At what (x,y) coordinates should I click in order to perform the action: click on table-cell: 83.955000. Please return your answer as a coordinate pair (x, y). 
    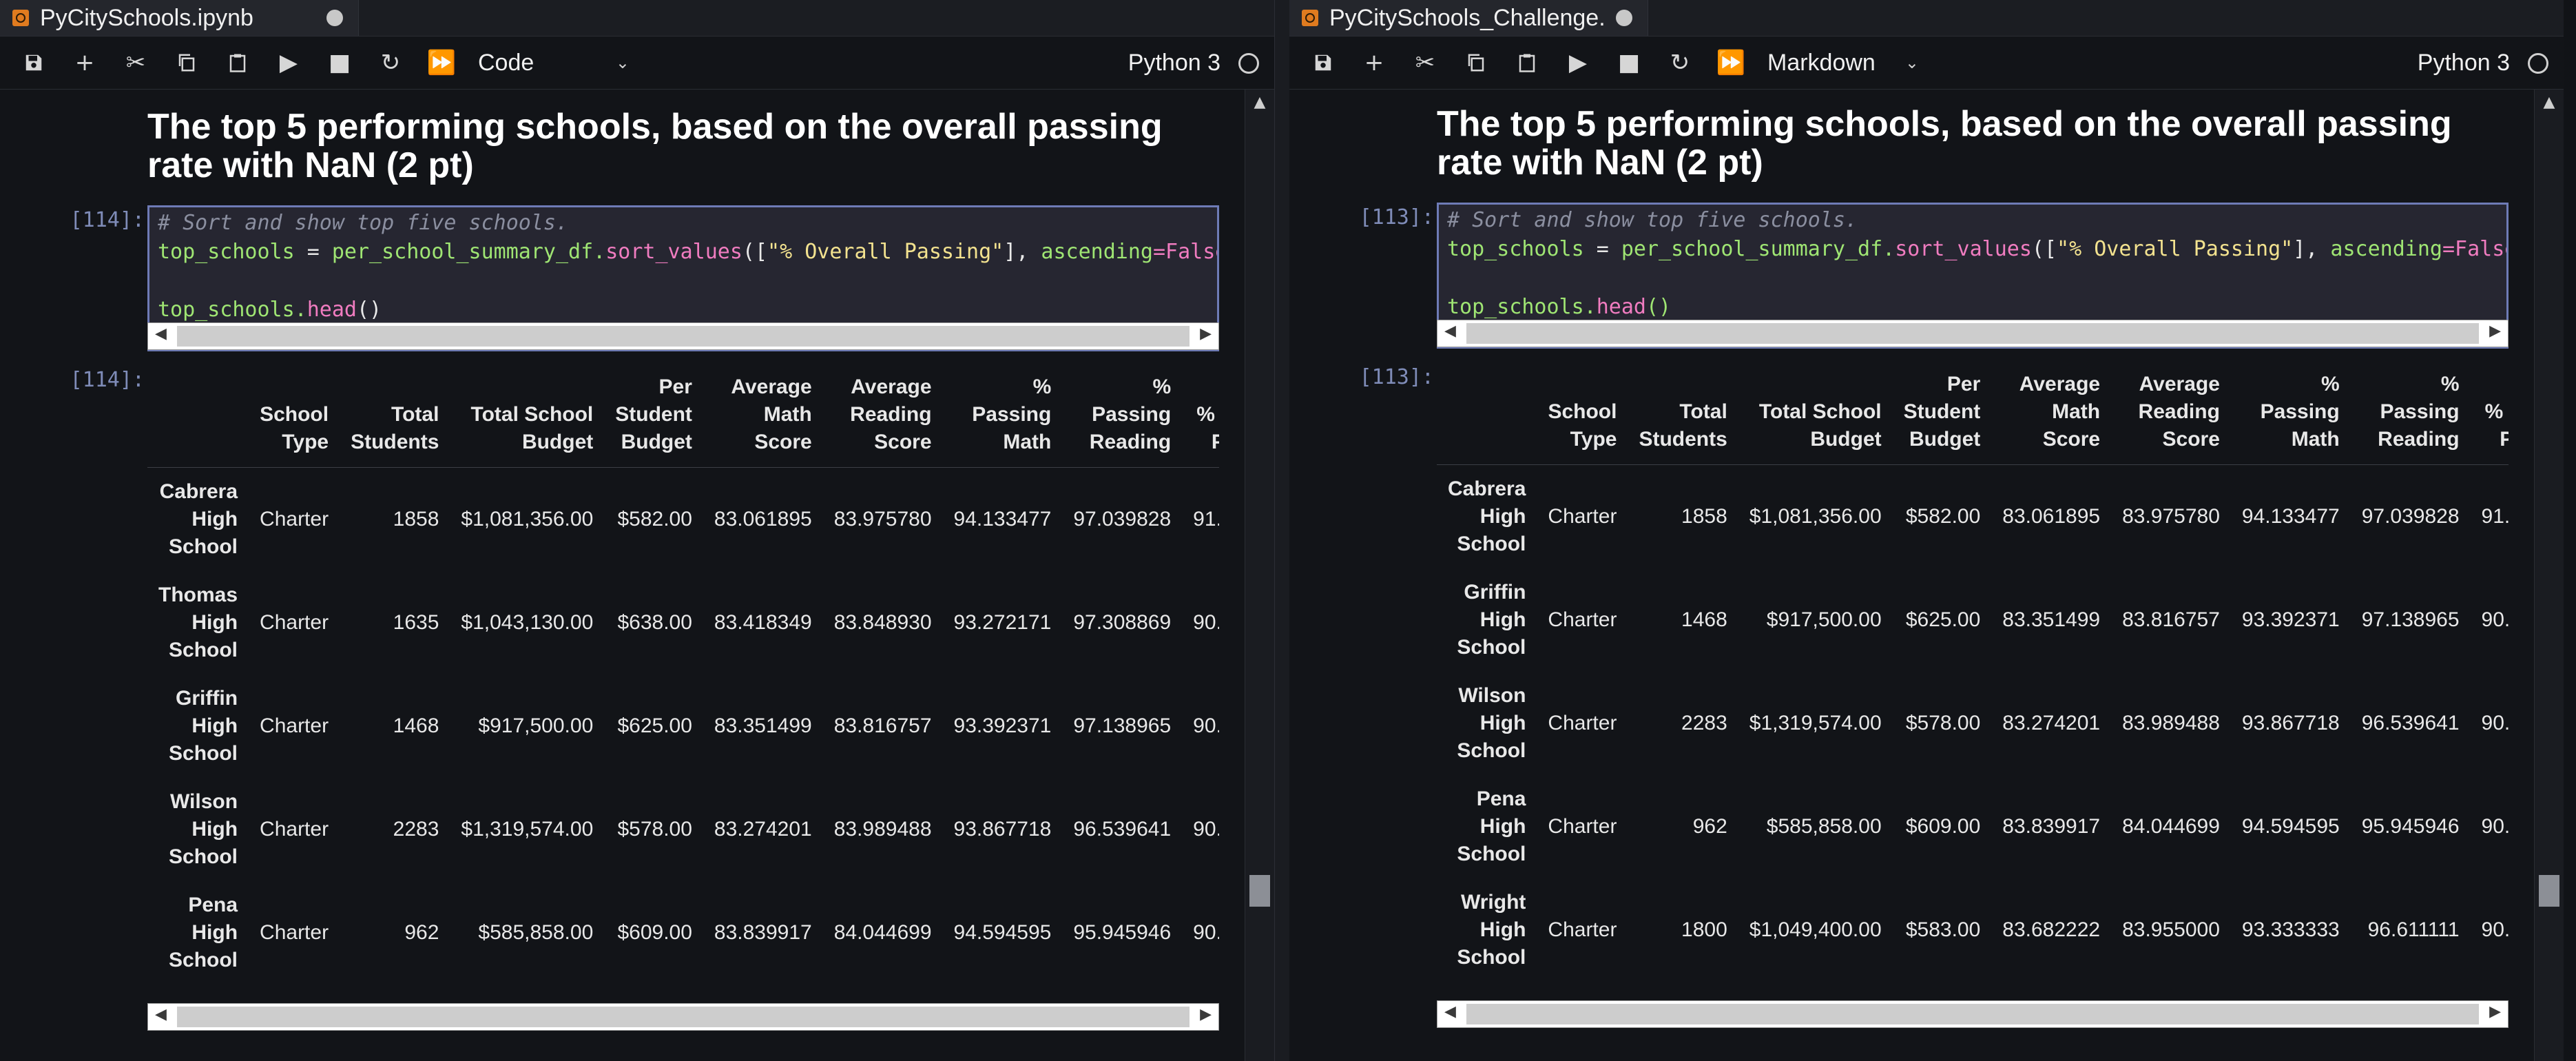
    Looking at the image, I should click on (2171, 929).